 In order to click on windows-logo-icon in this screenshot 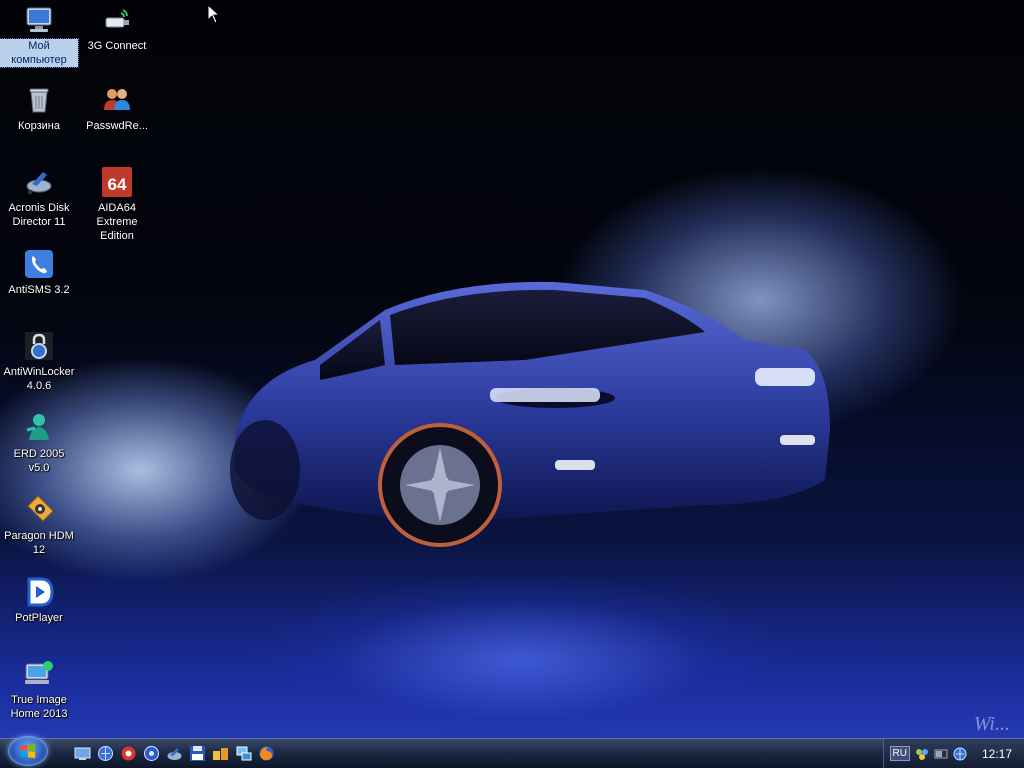, I will do `click(28, 750)`.